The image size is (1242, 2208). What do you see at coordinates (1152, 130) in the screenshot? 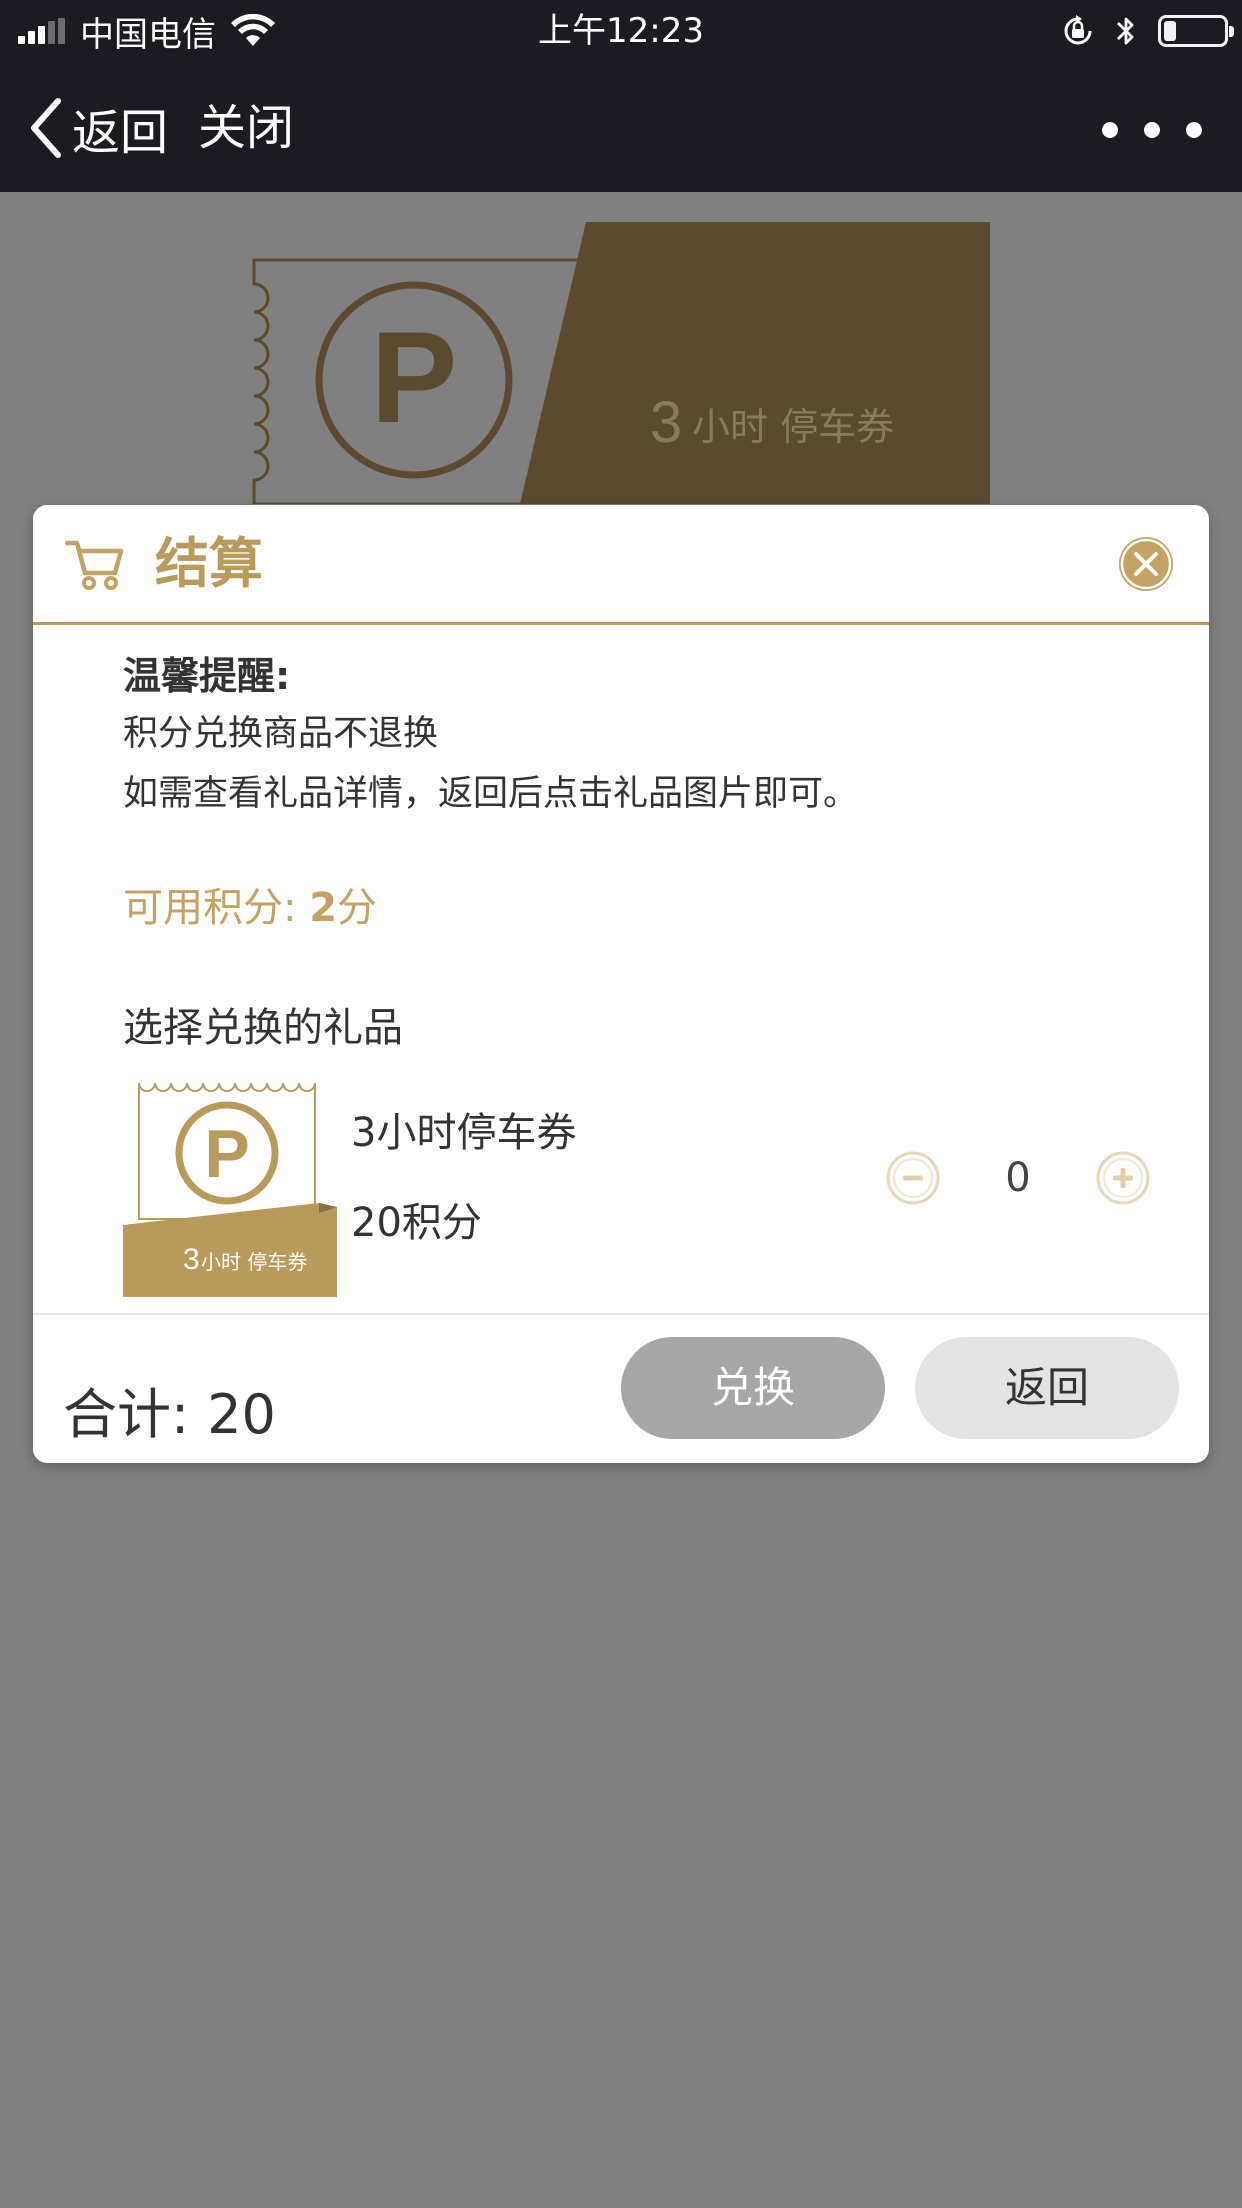
I see `more-options-icon` at bounding box center [1152, 130].